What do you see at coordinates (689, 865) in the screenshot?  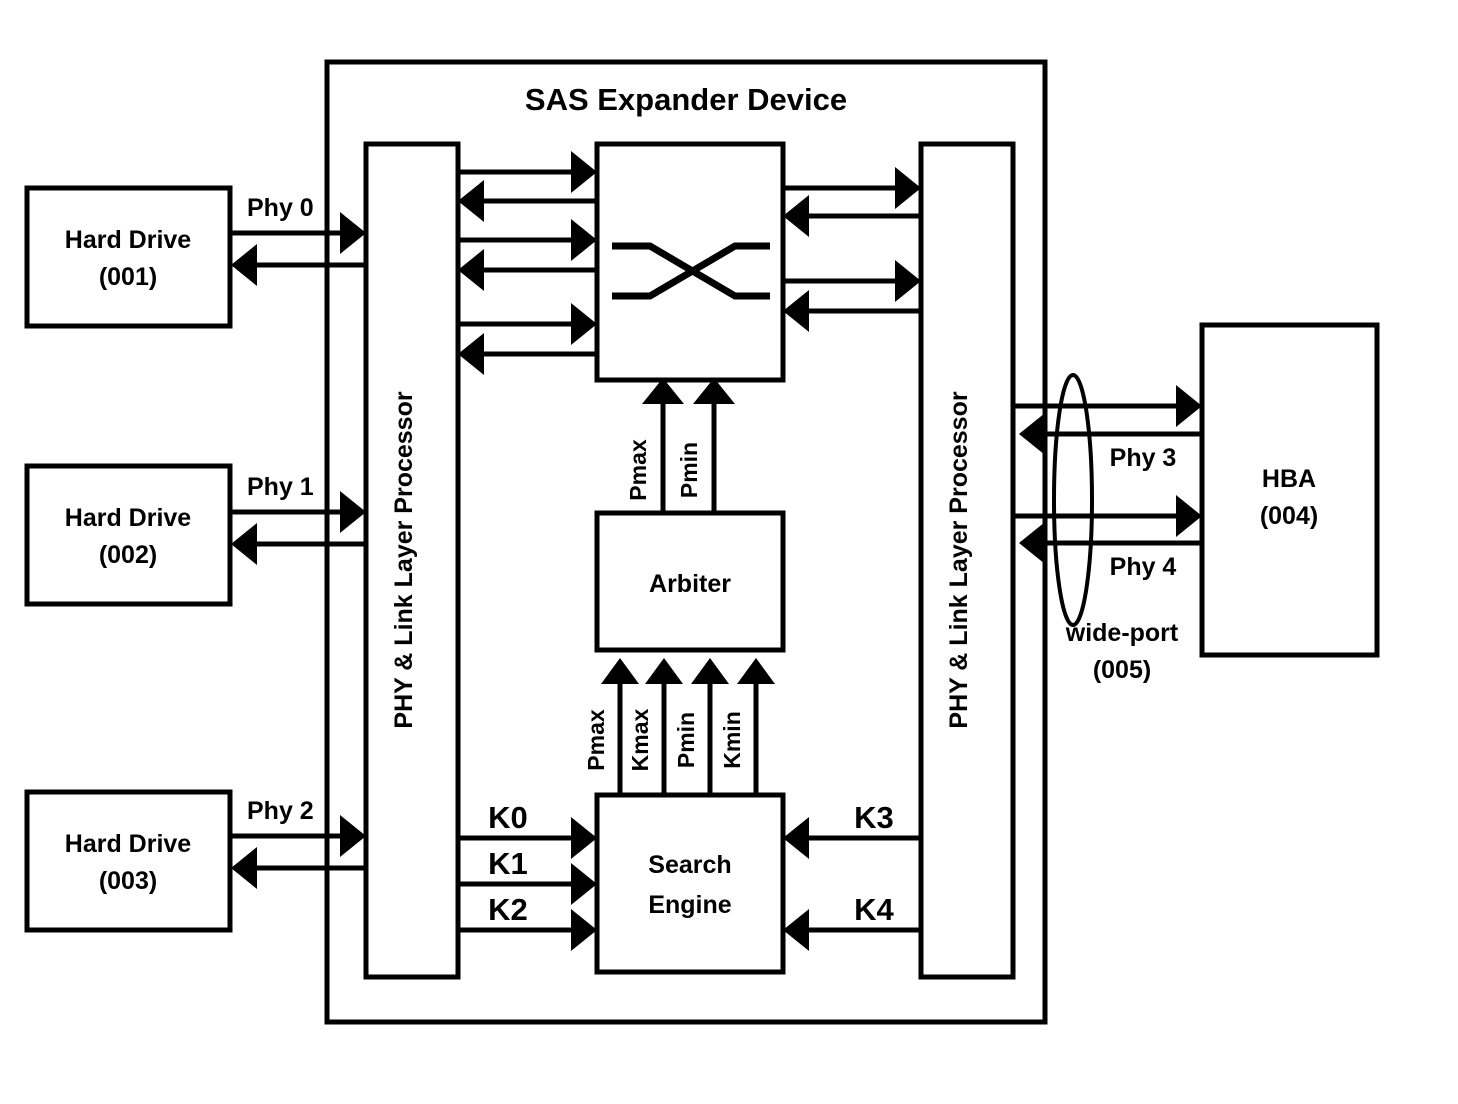 I see `search-engine-label-line1: Search` at bounding box center [689, 865].